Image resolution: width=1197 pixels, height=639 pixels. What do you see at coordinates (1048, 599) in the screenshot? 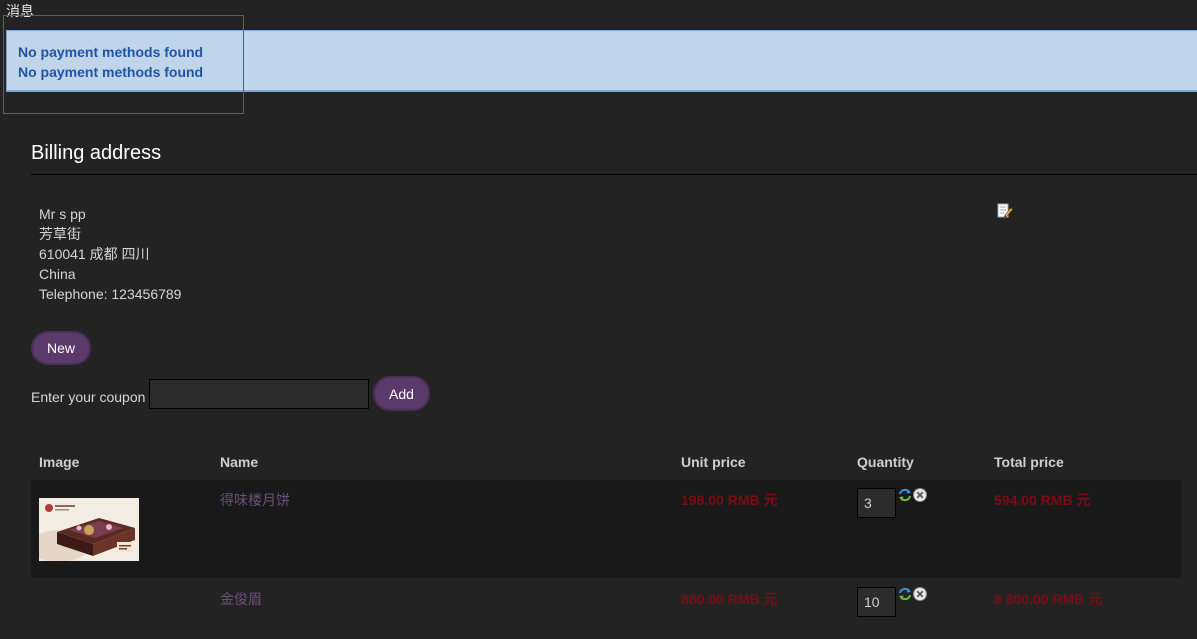
I see `total-price: 8 800.00 RMB 元` at bounding box center [1048, 599].